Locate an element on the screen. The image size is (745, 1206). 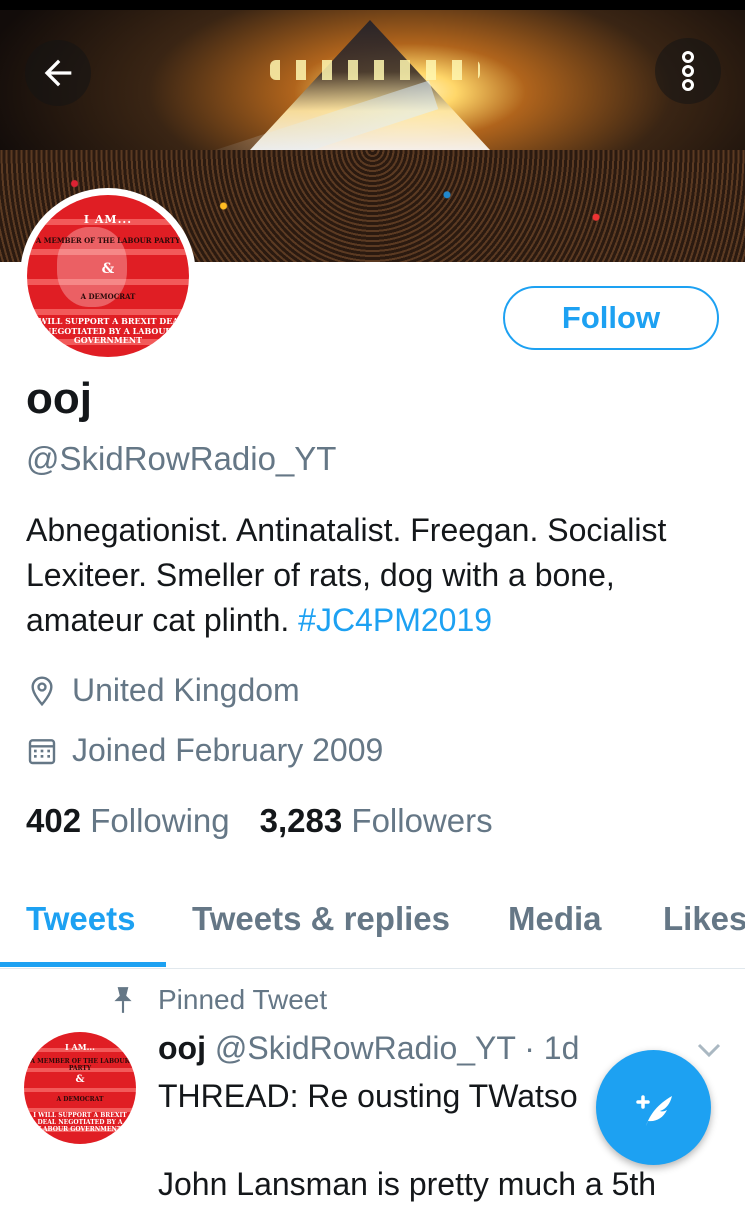
bio-hashtag-link: #JC4PM2019 is located at coordinates (395, 620).